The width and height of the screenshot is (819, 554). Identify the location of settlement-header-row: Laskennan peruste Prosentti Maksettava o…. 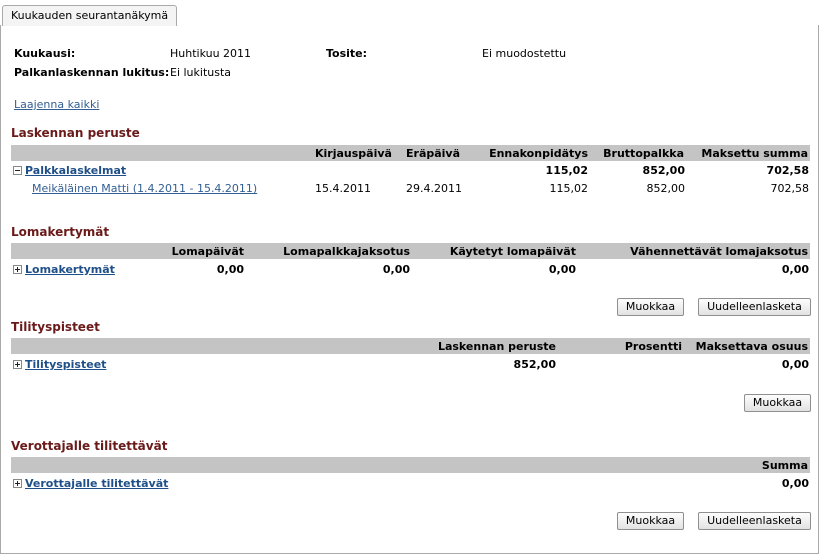
(410, 346).